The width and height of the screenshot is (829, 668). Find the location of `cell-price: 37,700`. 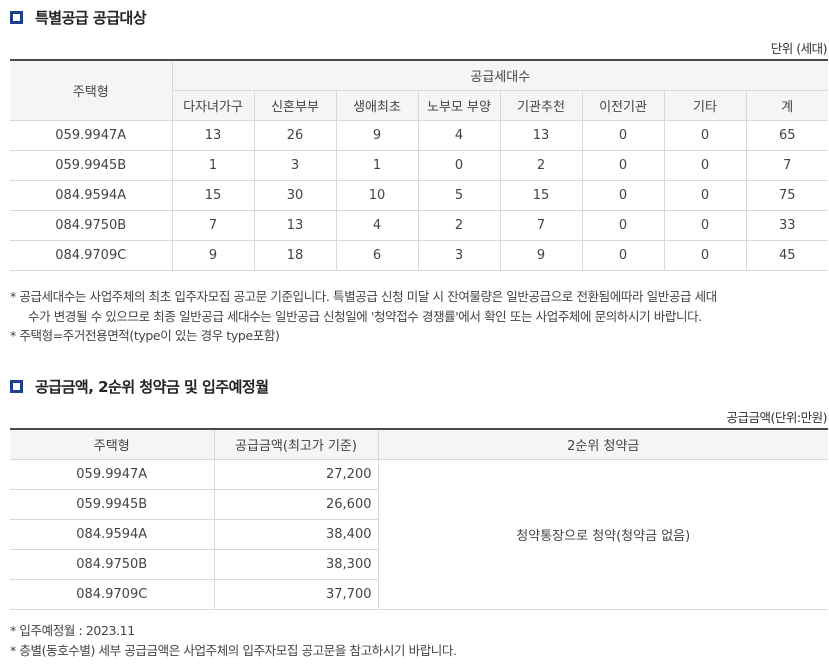

cell-price: 37,700 is located at coordinates (295, 594).